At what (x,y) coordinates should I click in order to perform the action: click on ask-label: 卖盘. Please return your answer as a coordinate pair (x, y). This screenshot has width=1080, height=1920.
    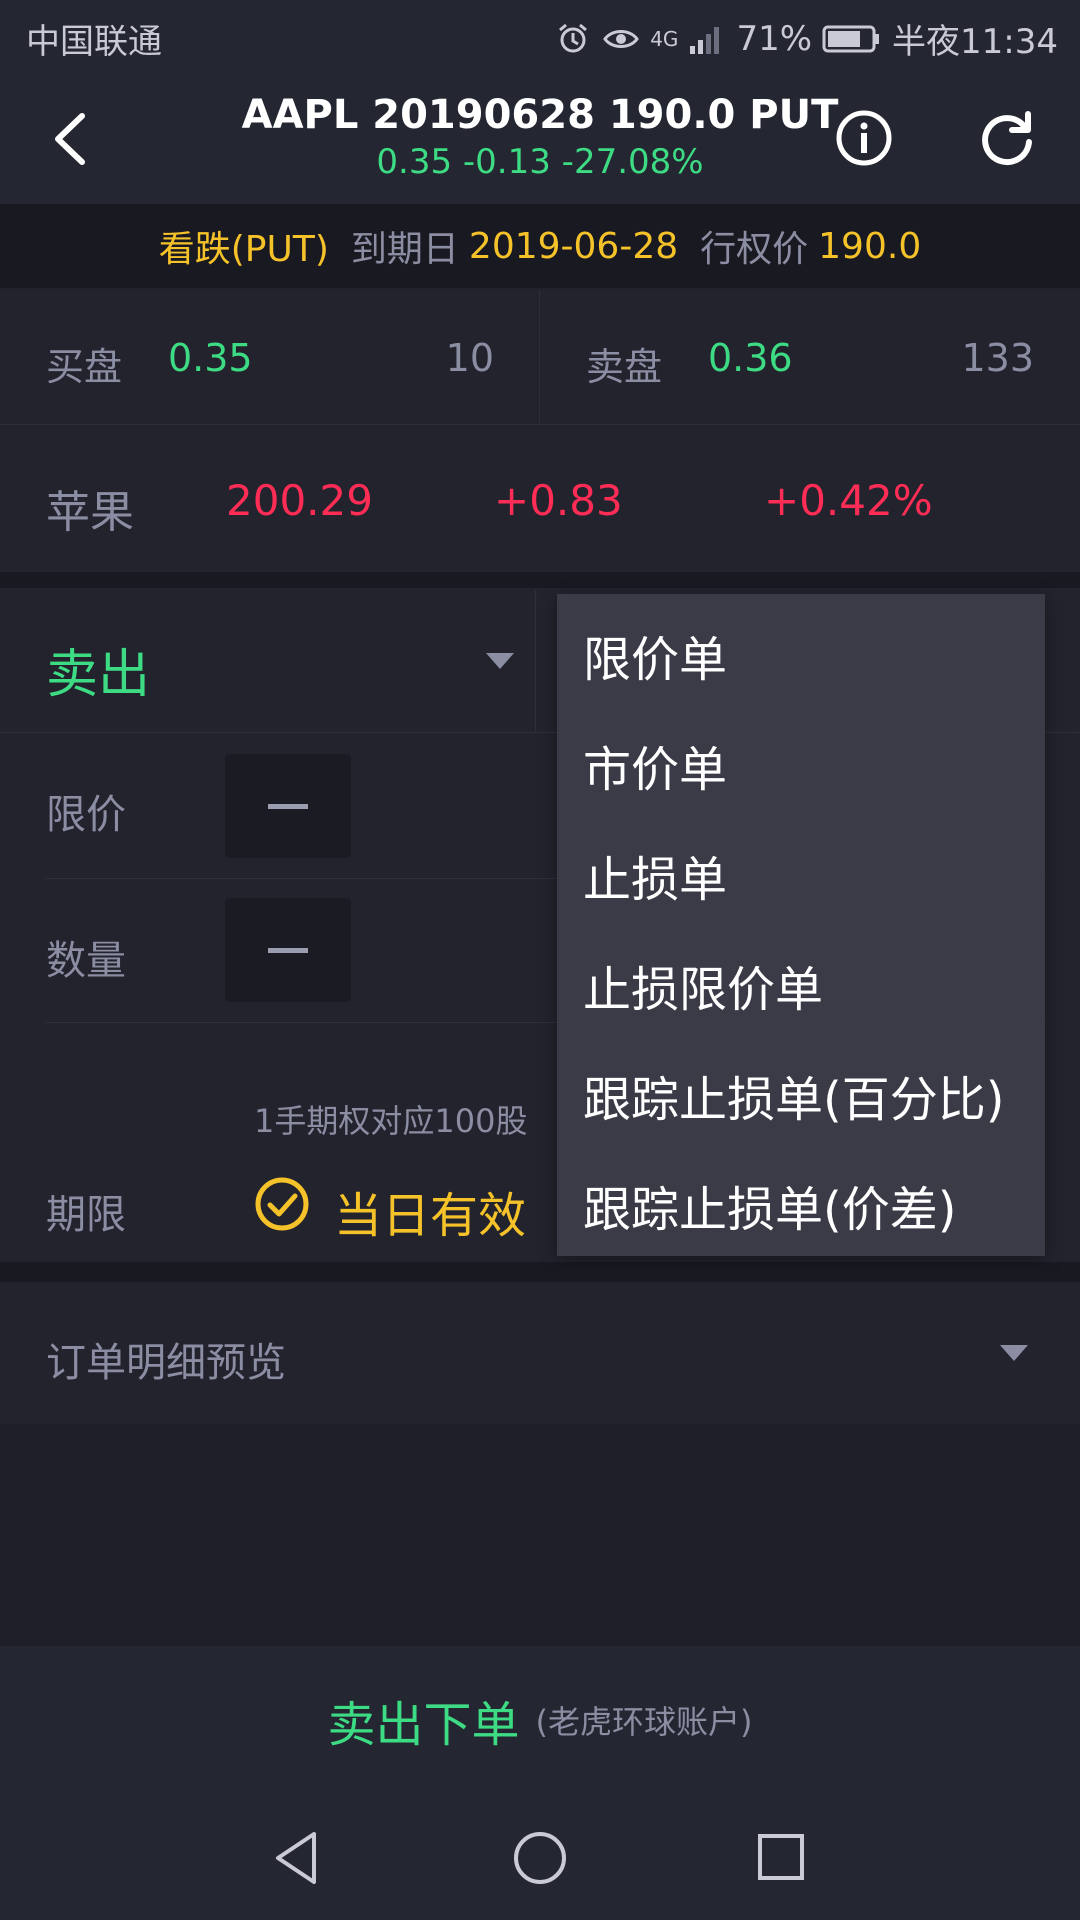
    Looking at the image, I should click on (624, 367).